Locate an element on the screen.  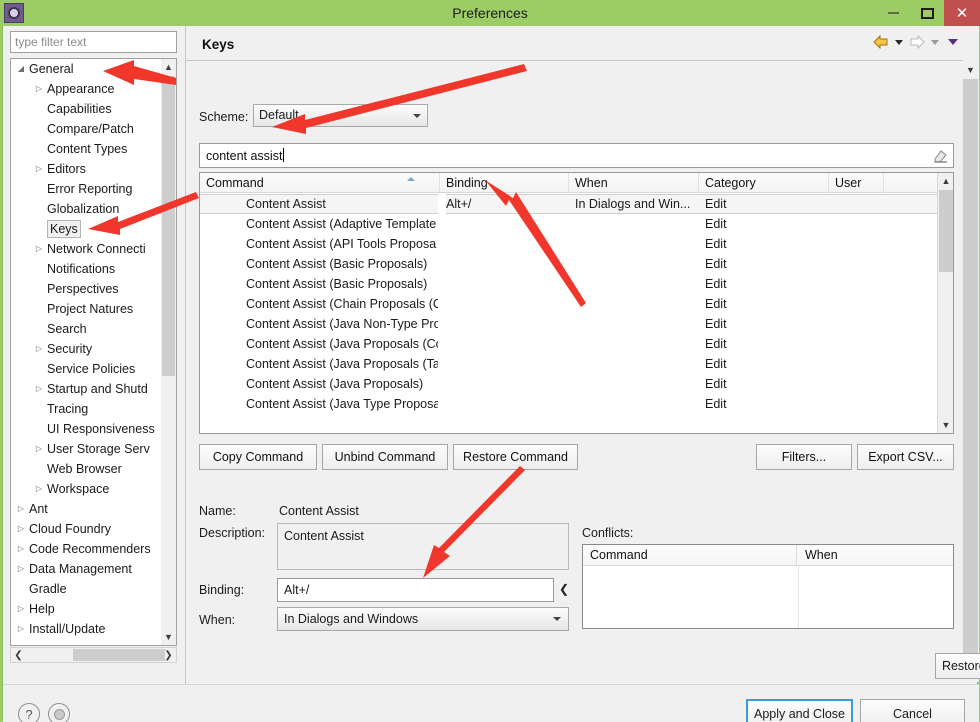
sidebar-item-cloud-foundry: ▷ Cloud Foundry is located at coordinates (86, 529).